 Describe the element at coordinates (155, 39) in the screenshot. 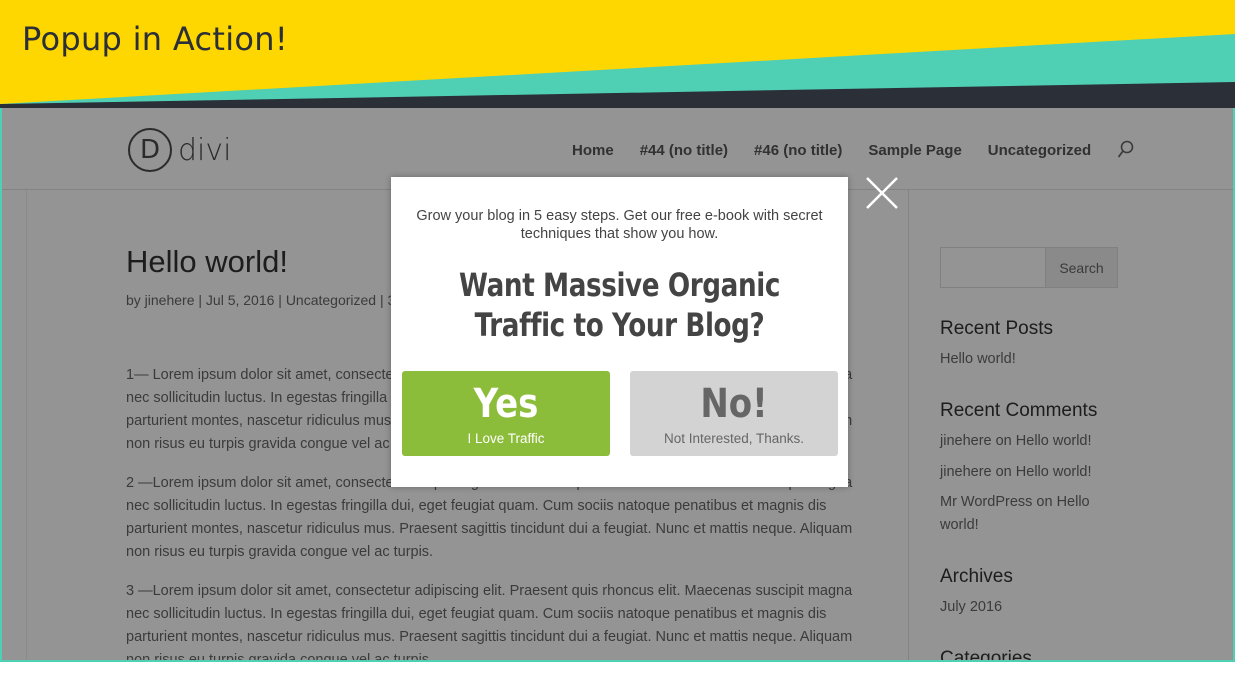

I see `banner-title: Popup in Action!` at that location.